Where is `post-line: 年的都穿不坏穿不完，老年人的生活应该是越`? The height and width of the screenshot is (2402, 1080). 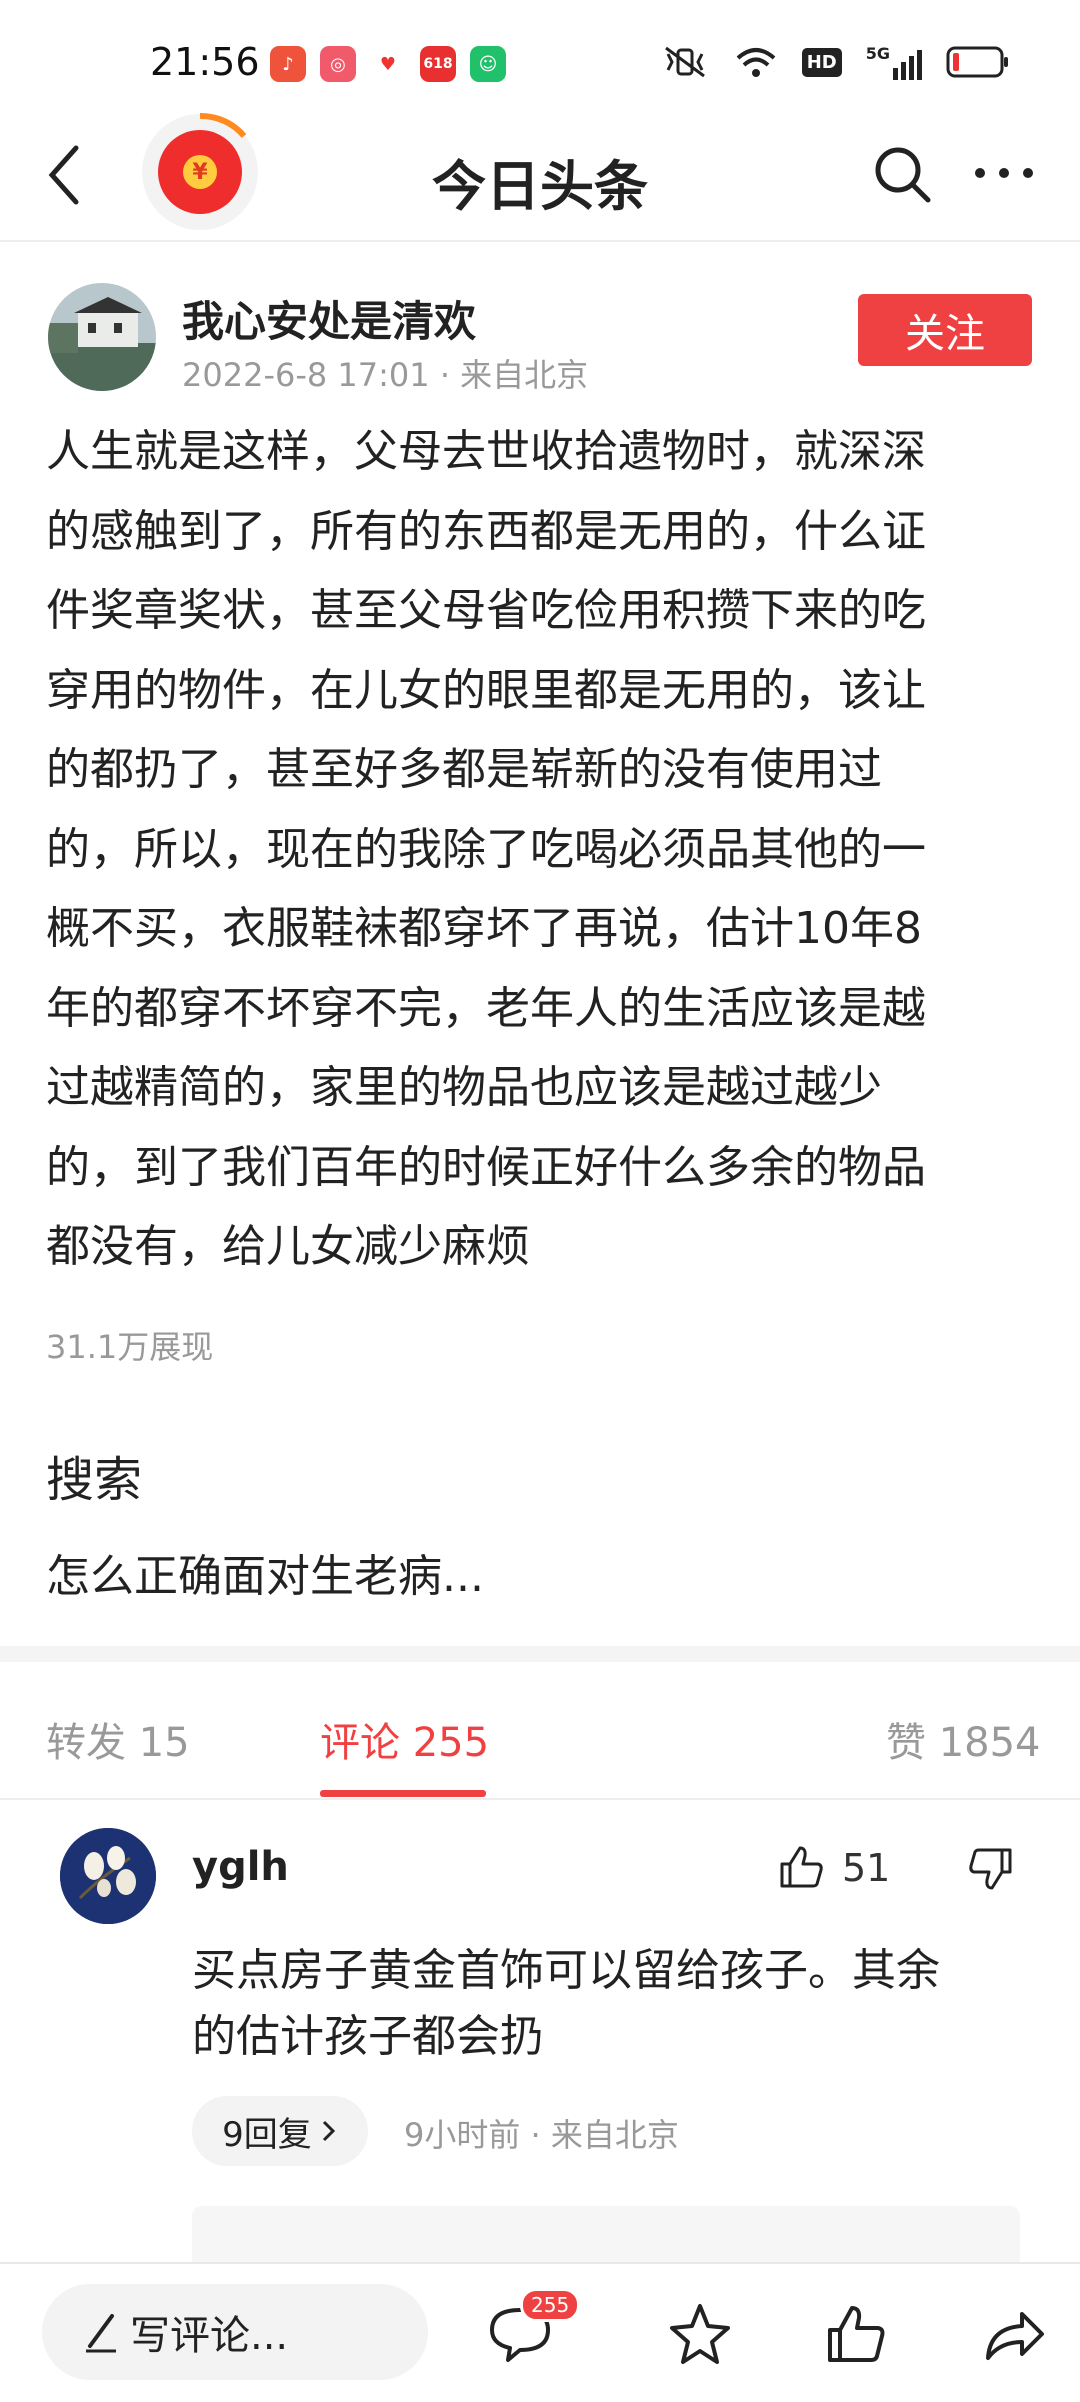
post-line: 年的都穿不坏穿不完，老年人的生活应该是越 is located at coordinates (541, 1009).